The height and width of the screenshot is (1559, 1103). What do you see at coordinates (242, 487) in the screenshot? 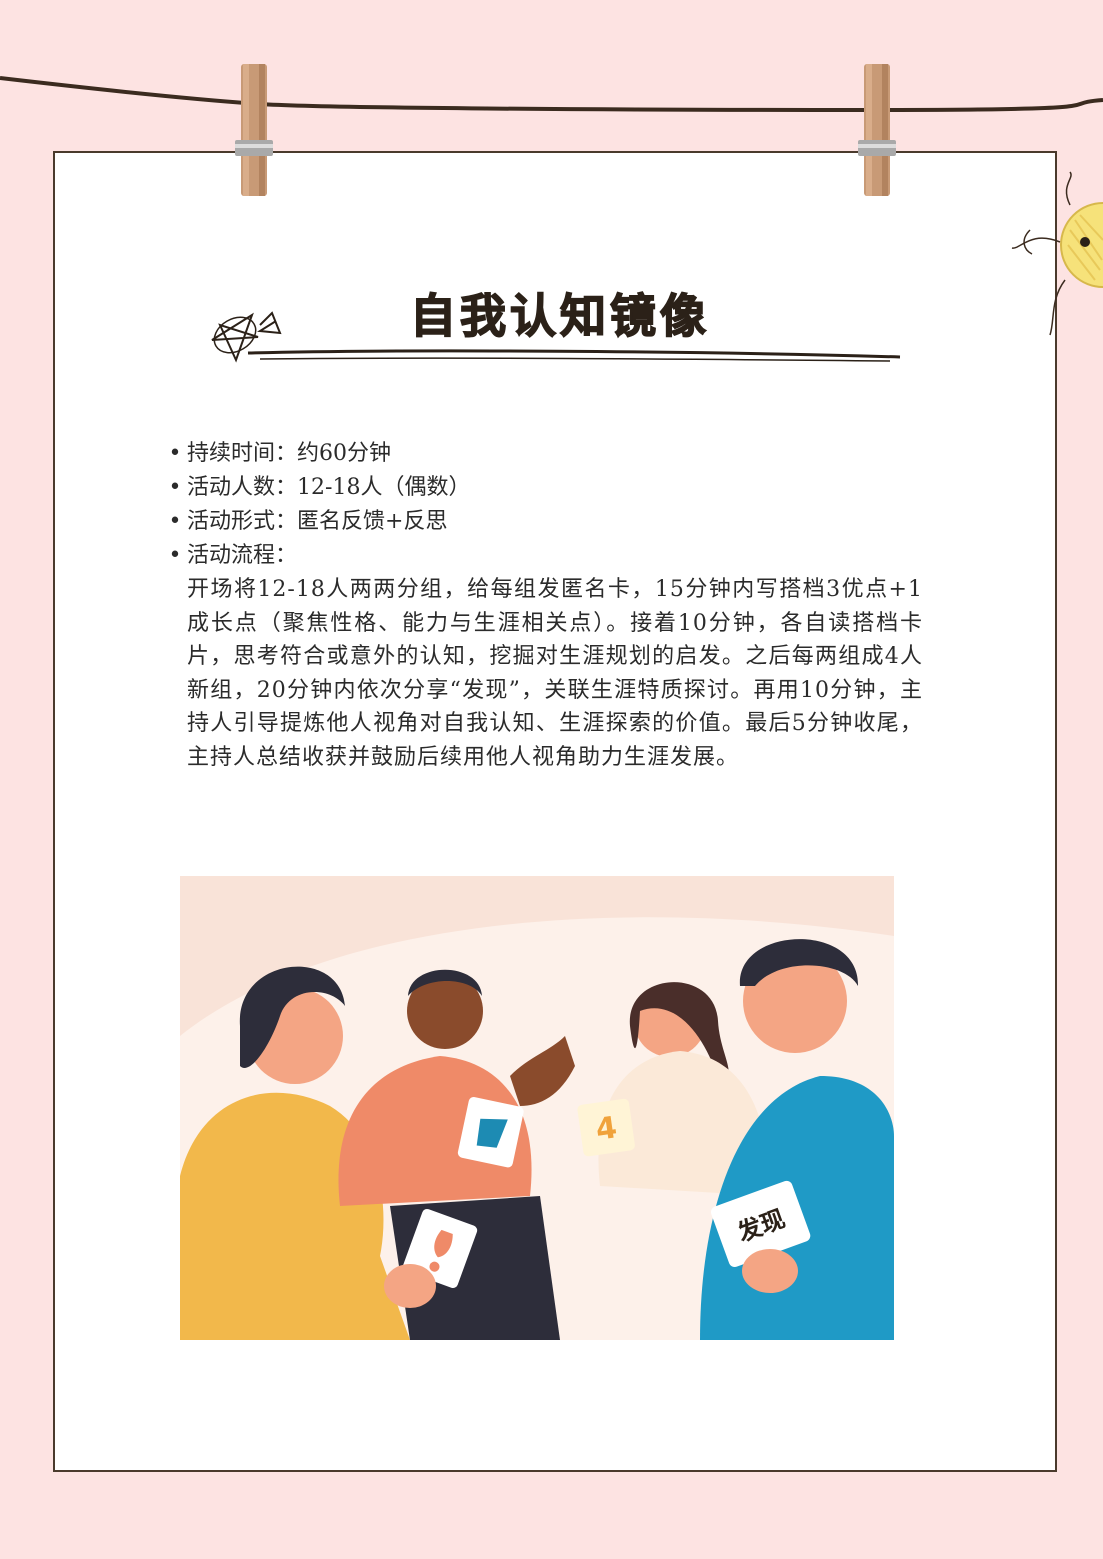
I see `info-label: 活动人数：` at bounding box center [242, 487].